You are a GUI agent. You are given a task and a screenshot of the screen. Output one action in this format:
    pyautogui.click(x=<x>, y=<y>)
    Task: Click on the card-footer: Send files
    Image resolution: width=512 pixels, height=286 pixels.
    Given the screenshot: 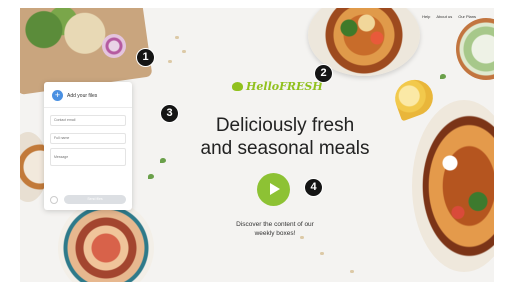 What is the action you would take?
    pyautogui.click(x=88, y=199)
    